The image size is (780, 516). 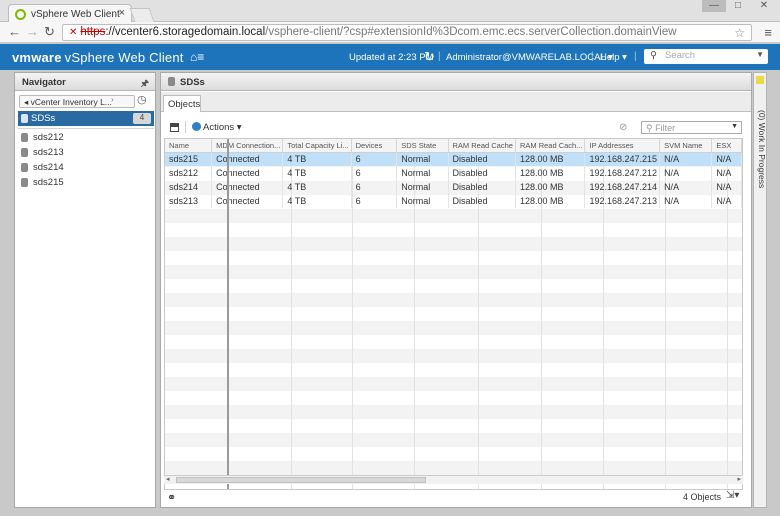 I want to click on browser-tabstrip: vSphere Web Client × — □ ✕, so click(x=390, y=11).